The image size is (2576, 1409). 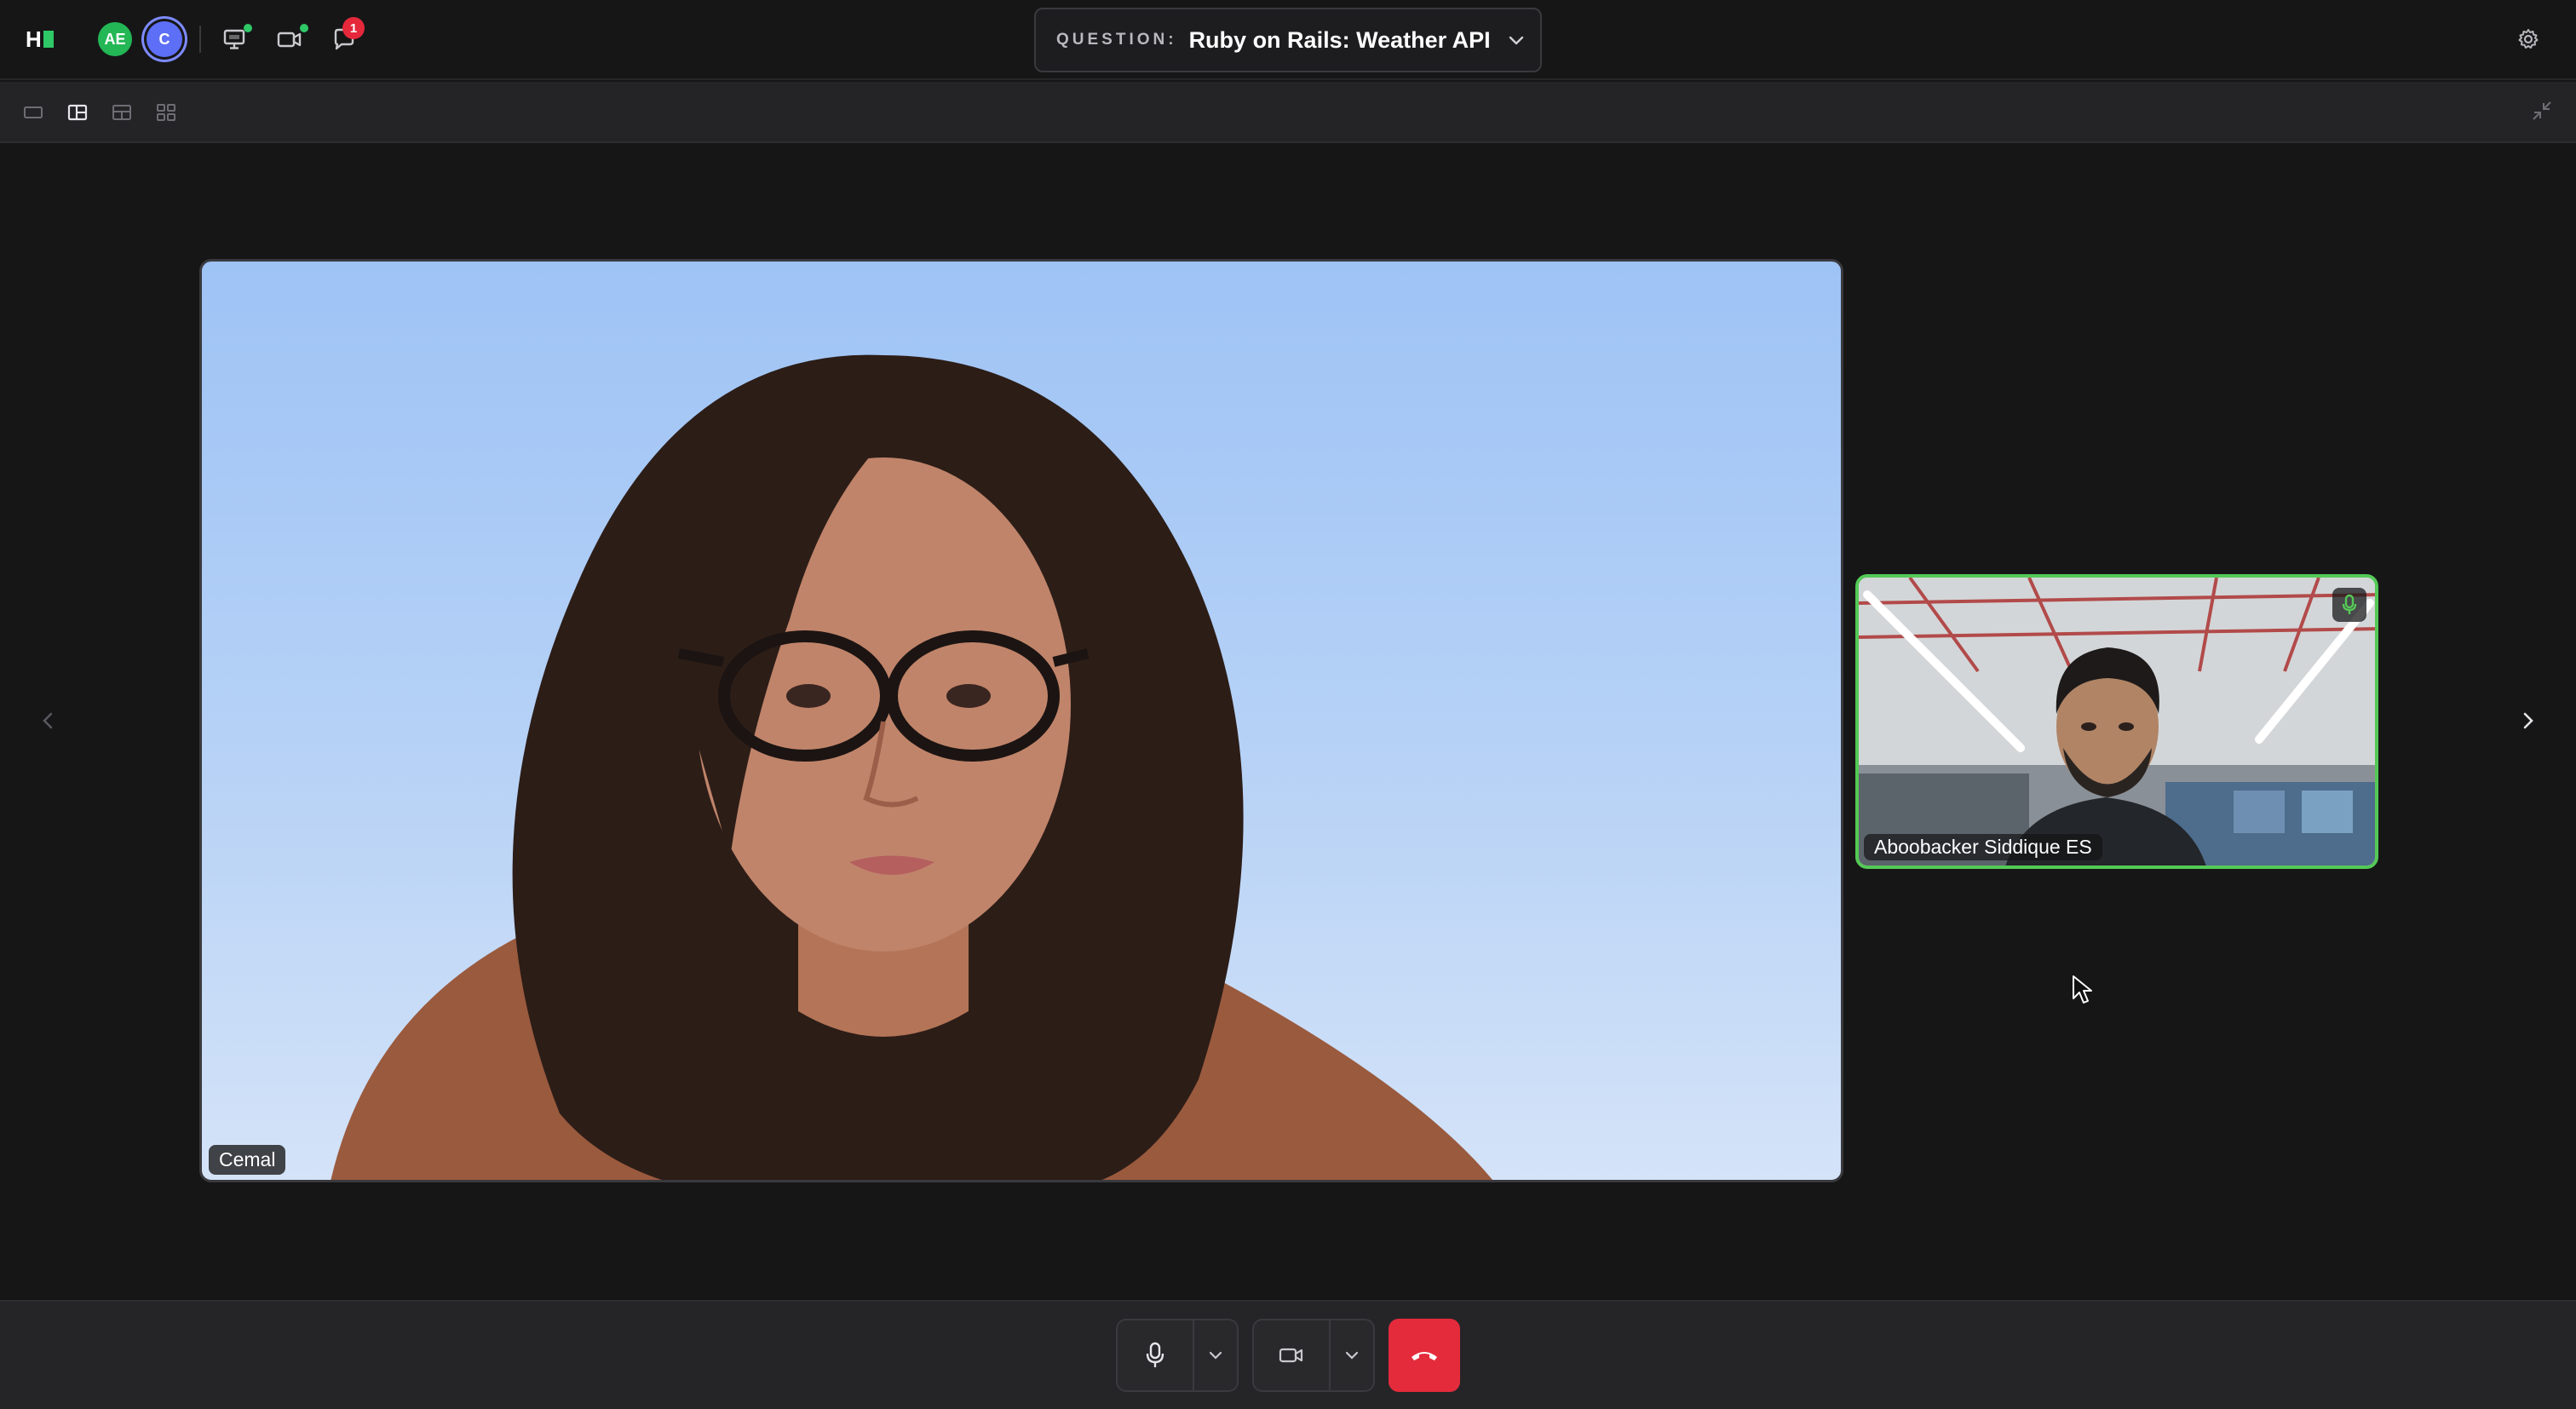 What do you see at coordinates (49, 39) in the screenshot?
I see `logo-mark` at bounding box center [49, 39].